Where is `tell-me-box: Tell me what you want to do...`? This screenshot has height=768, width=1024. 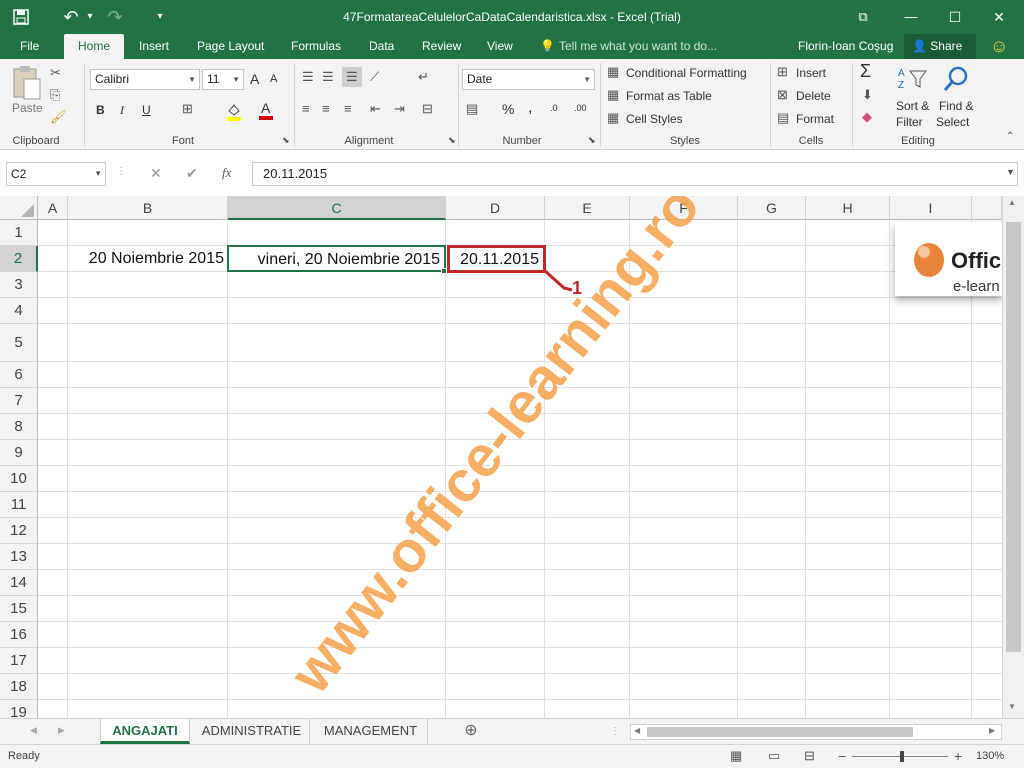
tell-me-box: Tell me what you want to do... is located at coordinates (638, 46).